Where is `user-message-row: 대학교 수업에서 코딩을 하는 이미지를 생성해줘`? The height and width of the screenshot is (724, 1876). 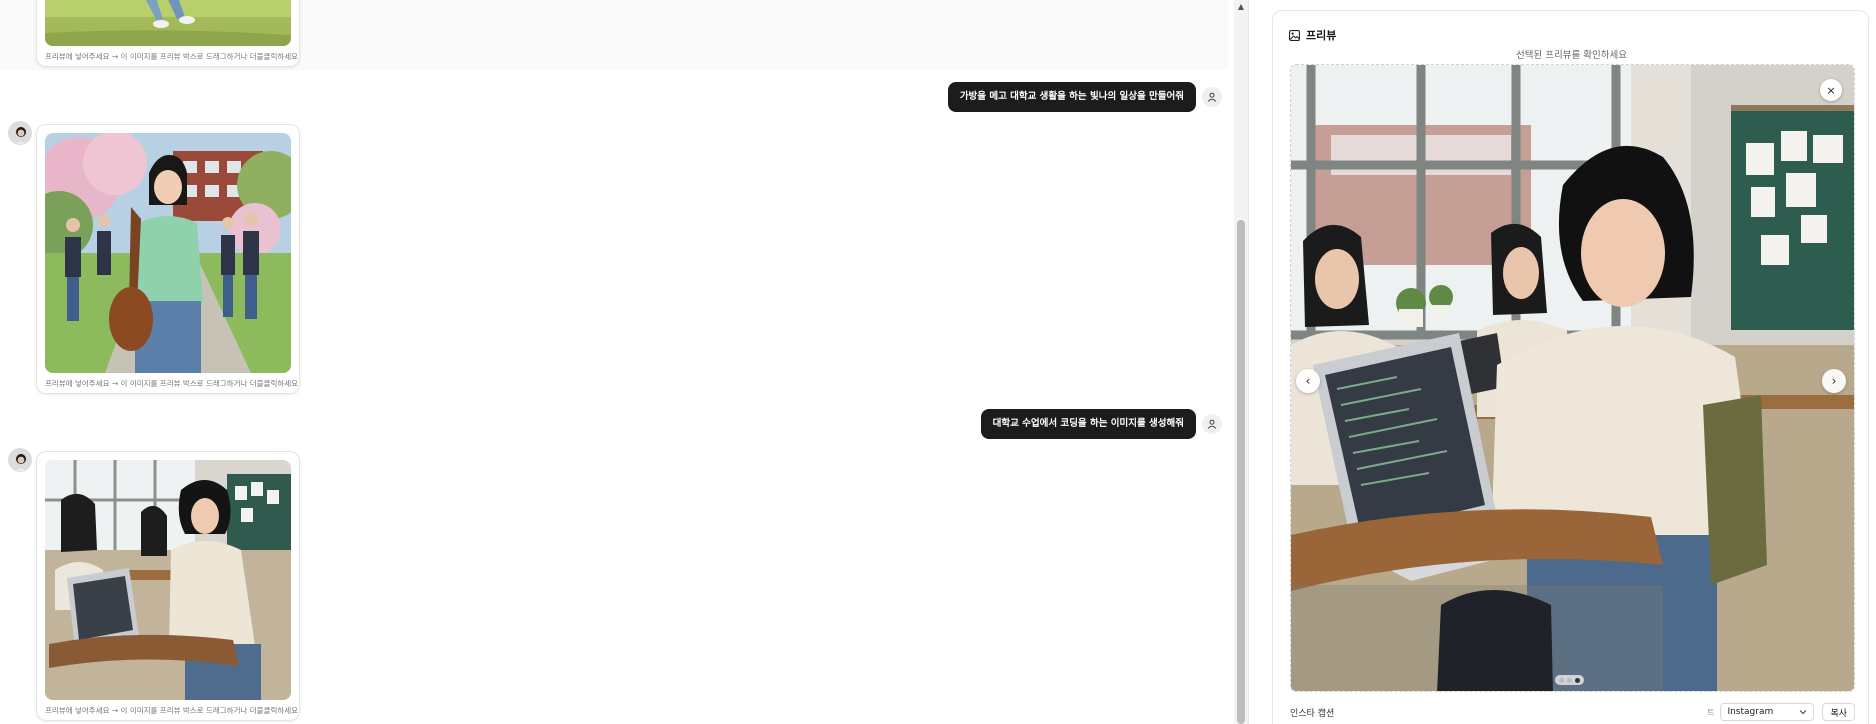
user-message-row: 대학교 수업에서 코딩을 하는 이미지를 생성해줘 is located at coordinates (1101, 424).